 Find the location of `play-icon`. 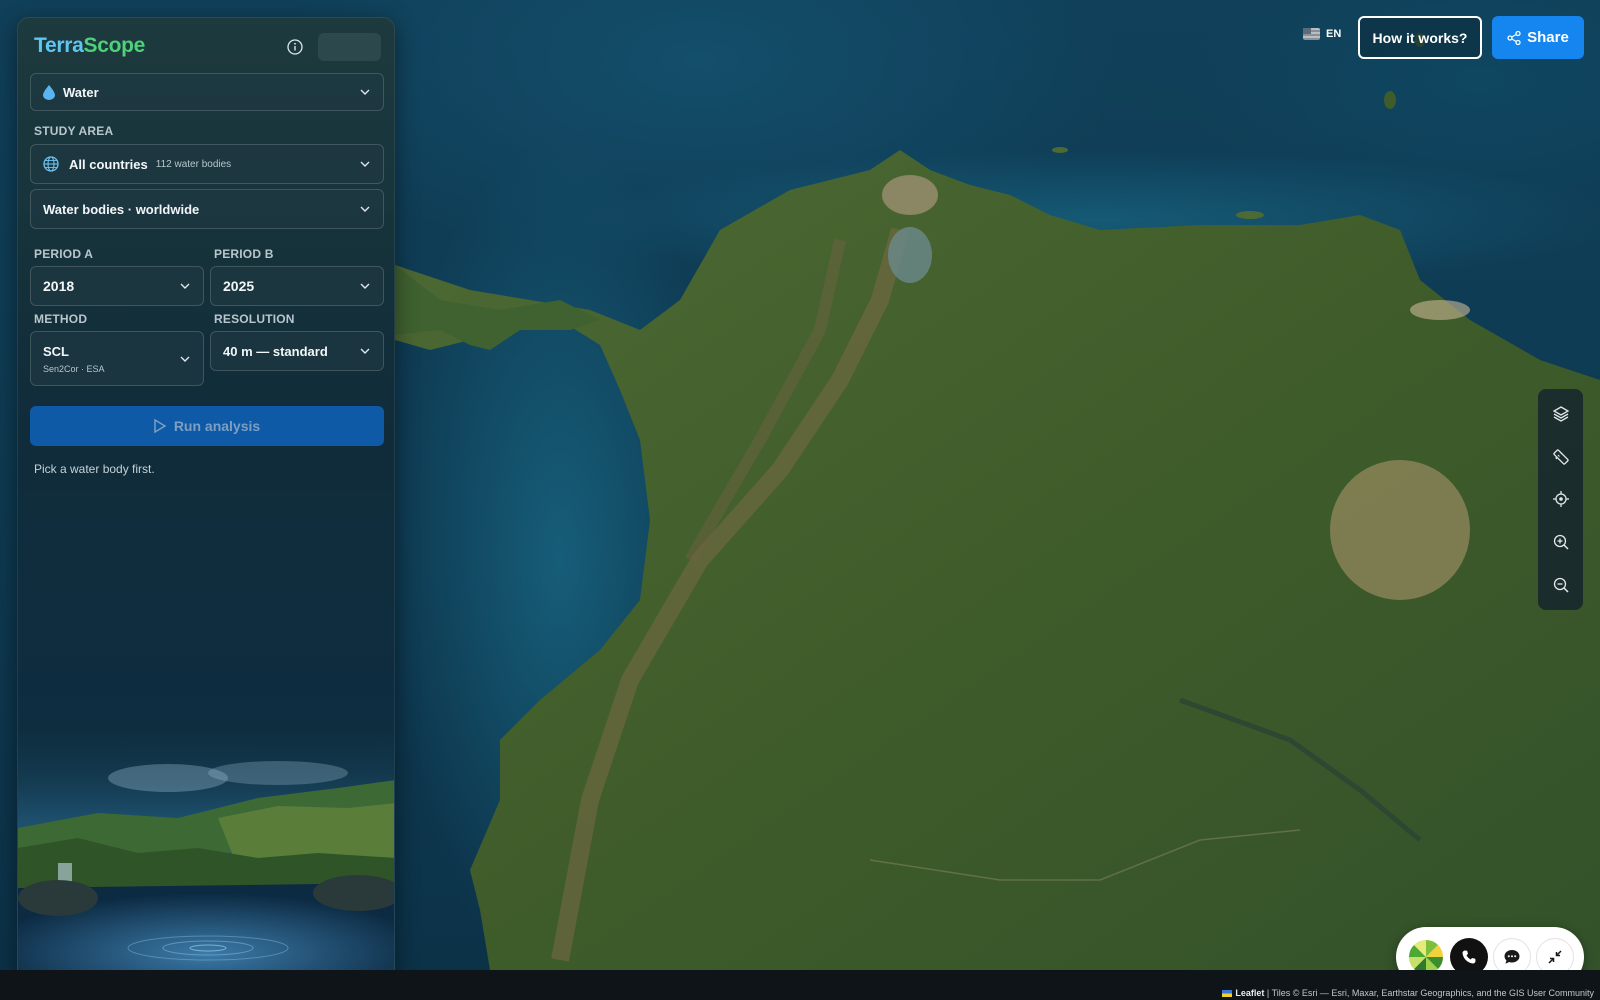

play-icon is located at coordinates (160, 426).